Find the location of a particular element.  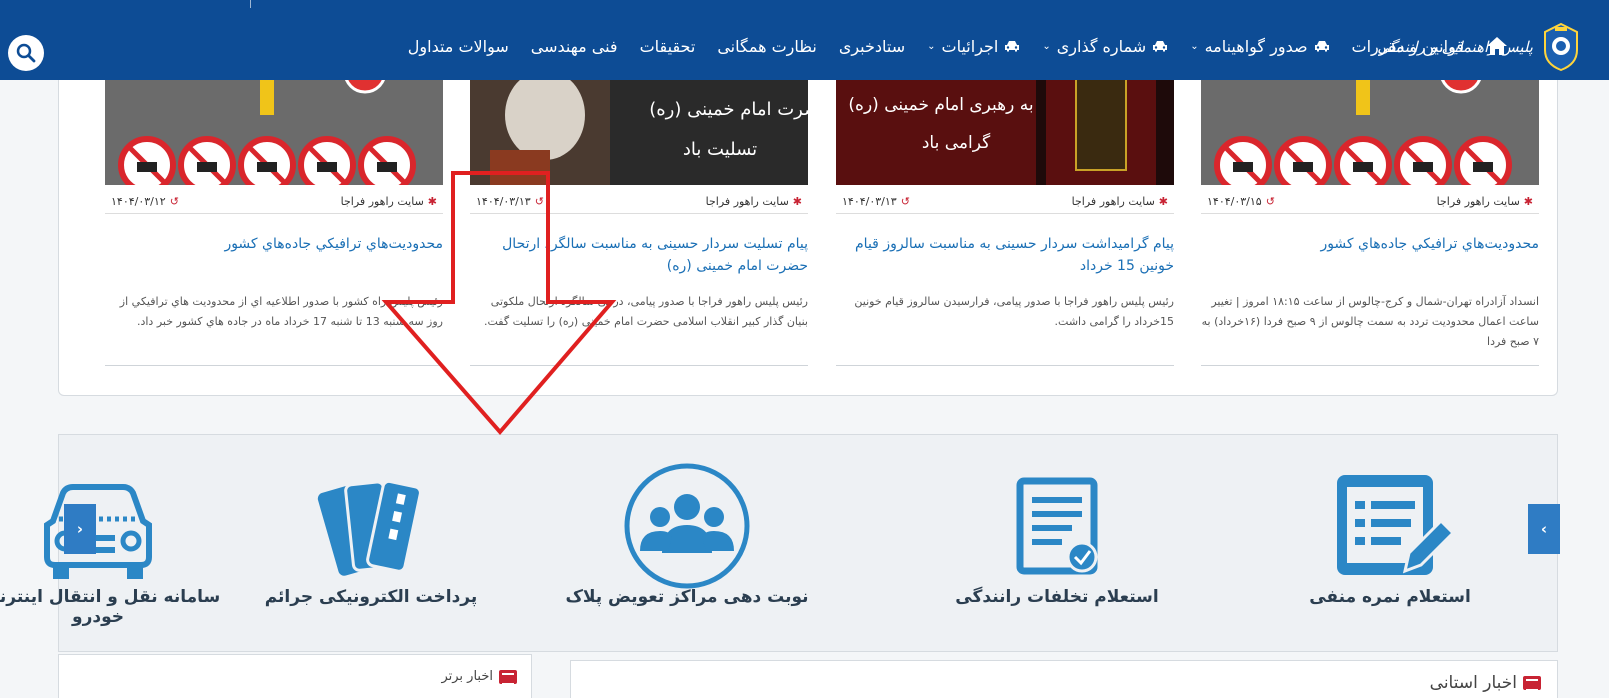

news-image: به رهبری امام خمینی (ره) گرامی باد is located at coordinates (1005, 127).